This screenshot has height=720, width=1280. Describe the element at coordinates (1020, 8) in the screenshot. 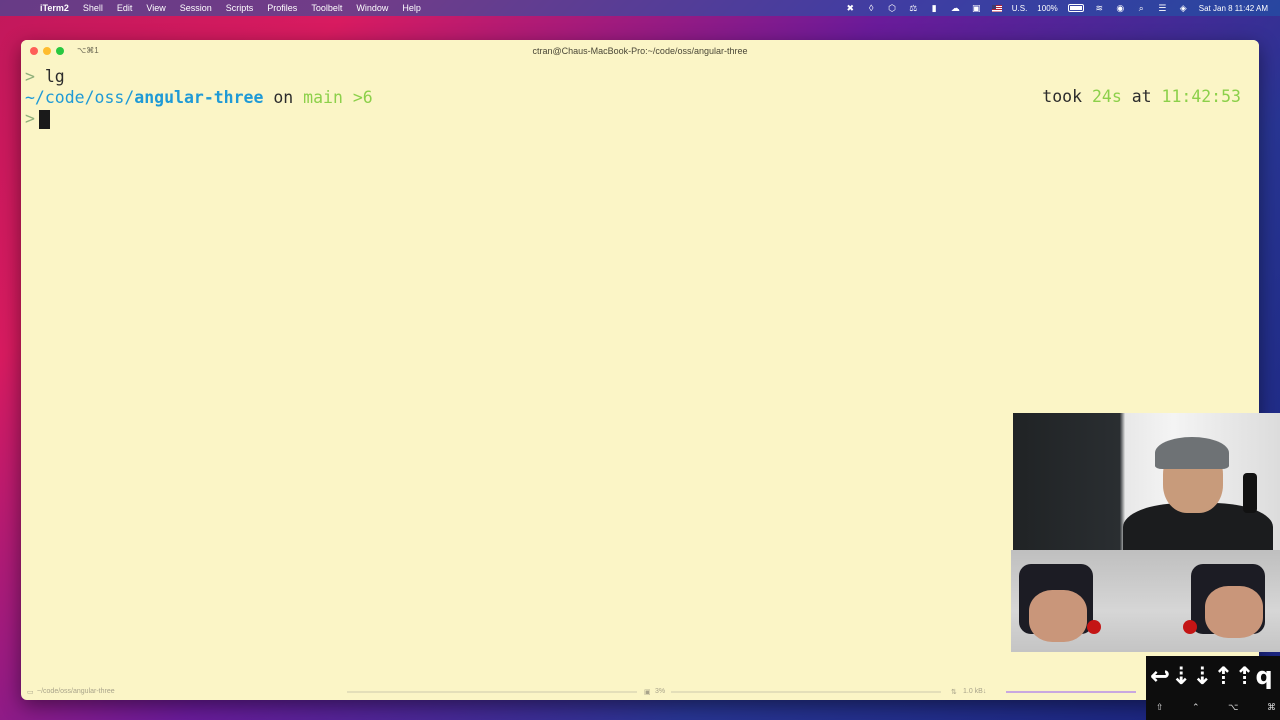

I see `input-source-label: U.S.` at that location.